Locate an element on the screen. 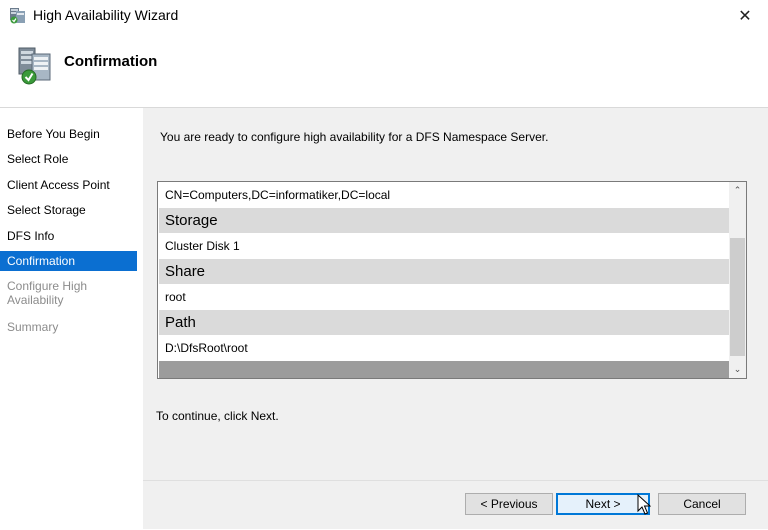 Image resolution: width=768 pixels, height=530 pixels. list-filler-row is located at coordinates (444, 369).